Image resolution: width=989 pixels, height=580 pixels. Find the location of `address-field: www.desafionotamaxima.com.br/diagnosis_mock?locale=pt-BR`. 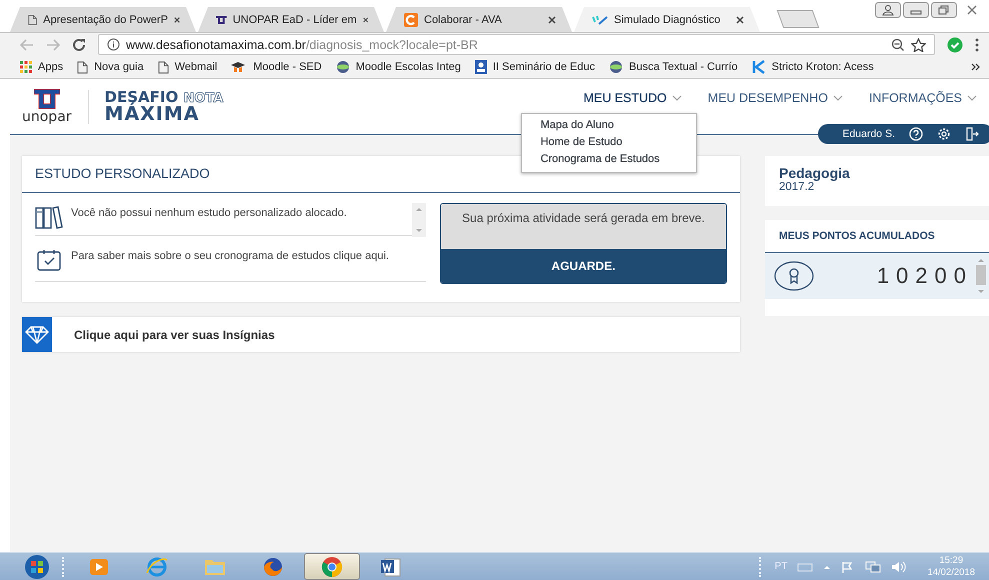

address-field: www.desafionotamaxima.com.br/diagnosis_mock?locale=pt-BR is located at coordinates (516, 44).